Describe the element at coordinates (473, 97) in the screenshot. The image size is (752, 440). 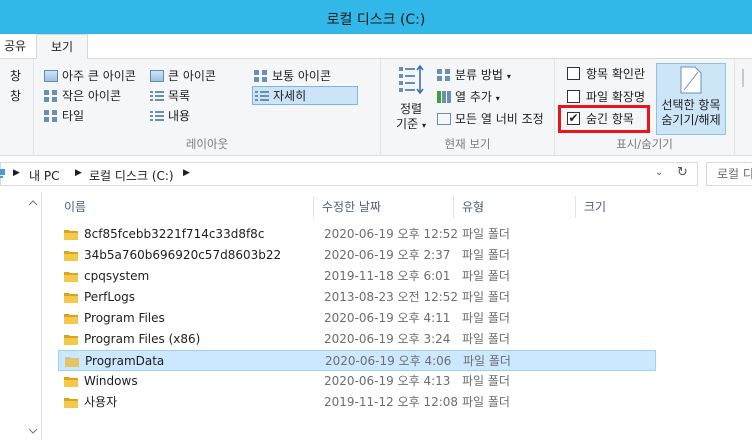
I see `add-columns-label: 열 추가` at that location.